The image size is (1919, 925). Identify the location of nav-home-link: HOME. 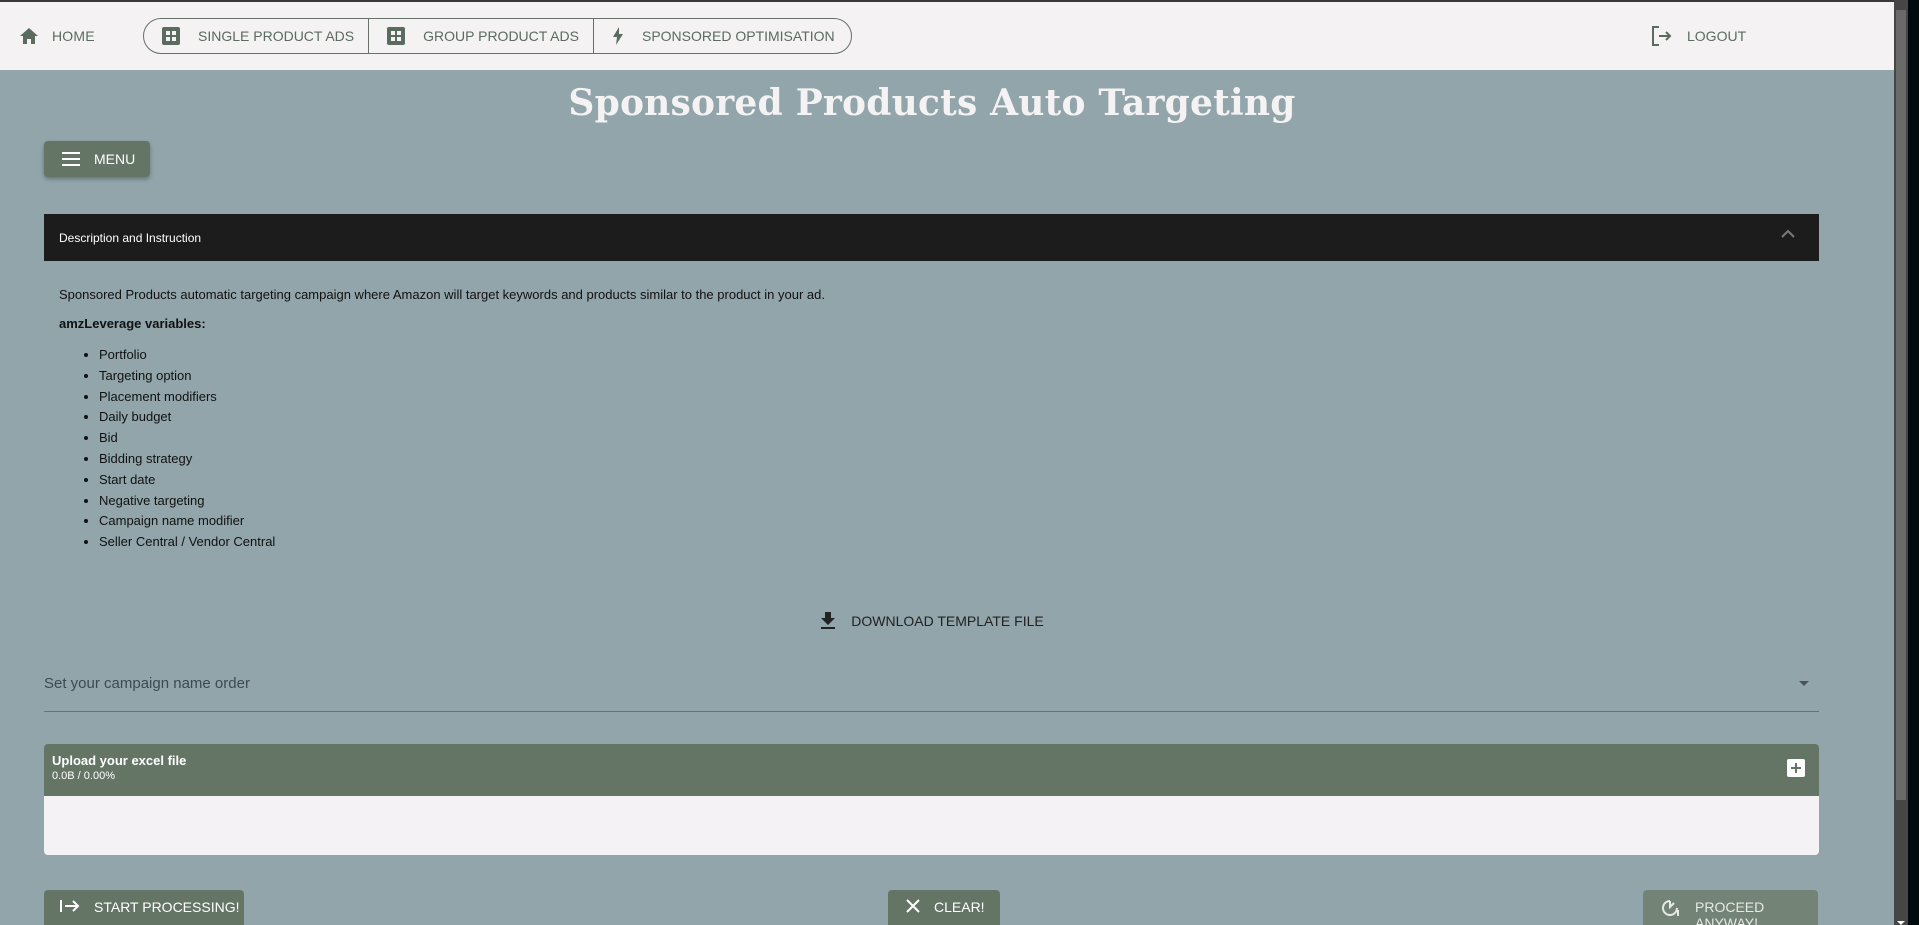
(57, 36).